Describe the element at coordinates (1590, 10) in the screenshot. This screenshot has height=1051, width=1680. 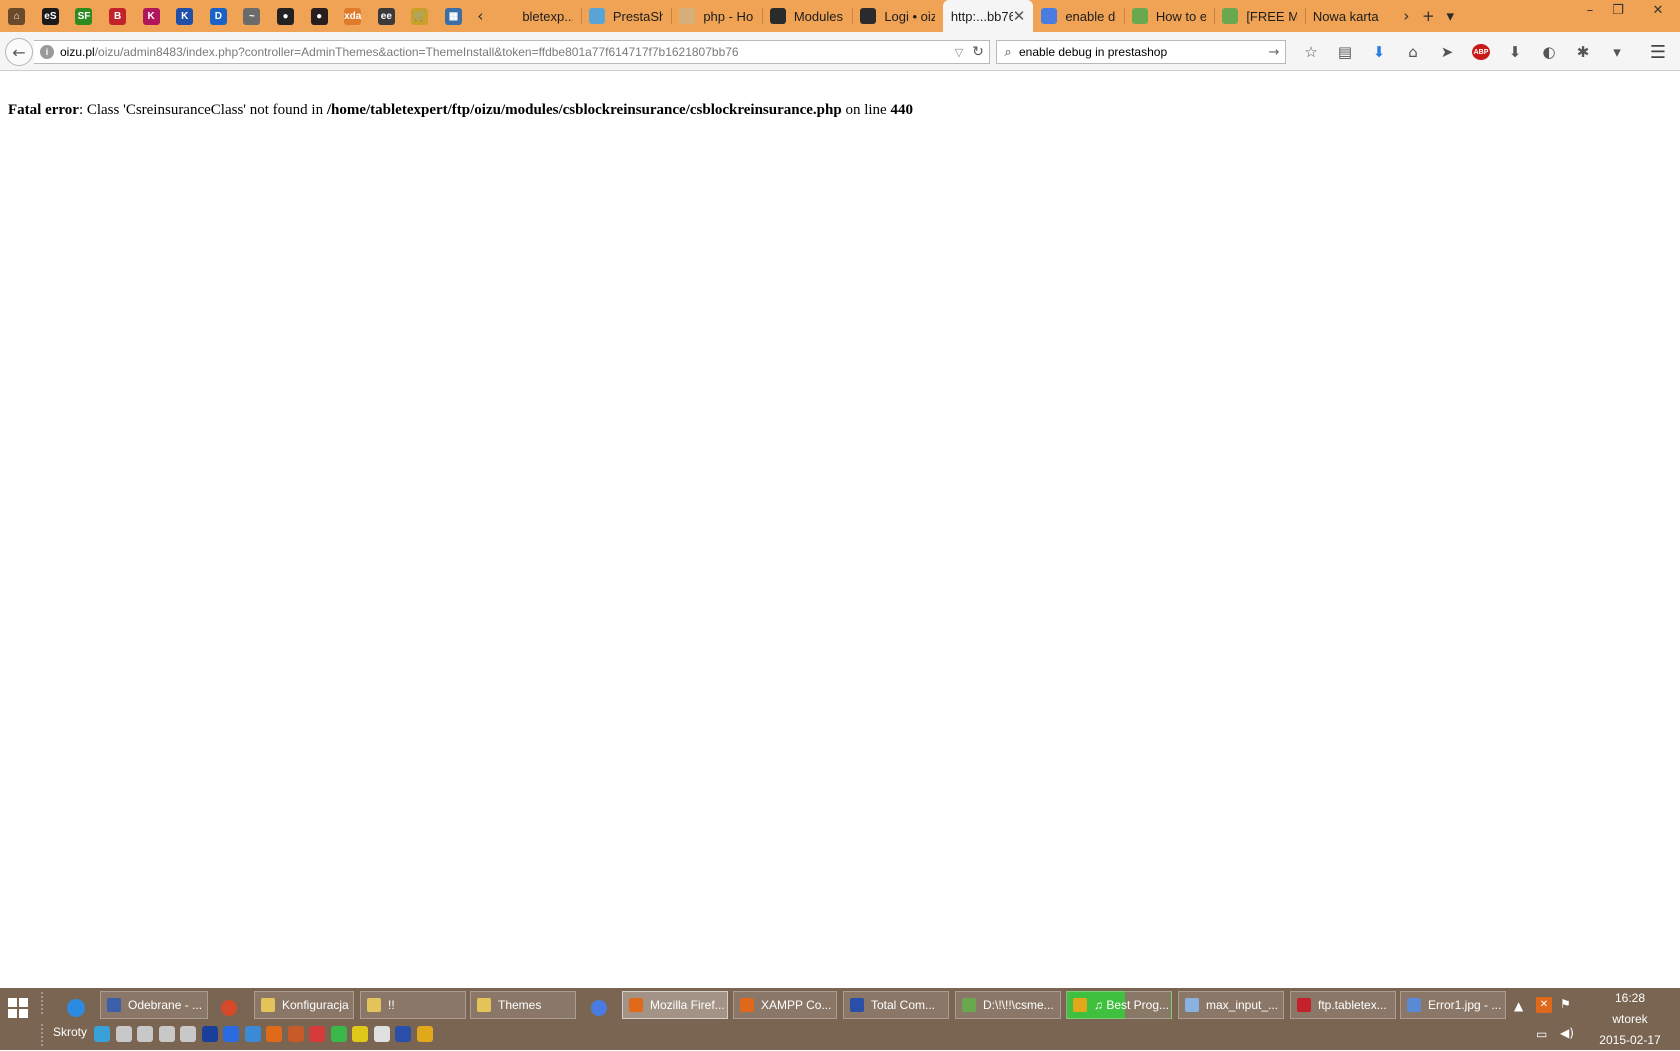
I see `minimize-button: –` at that location.